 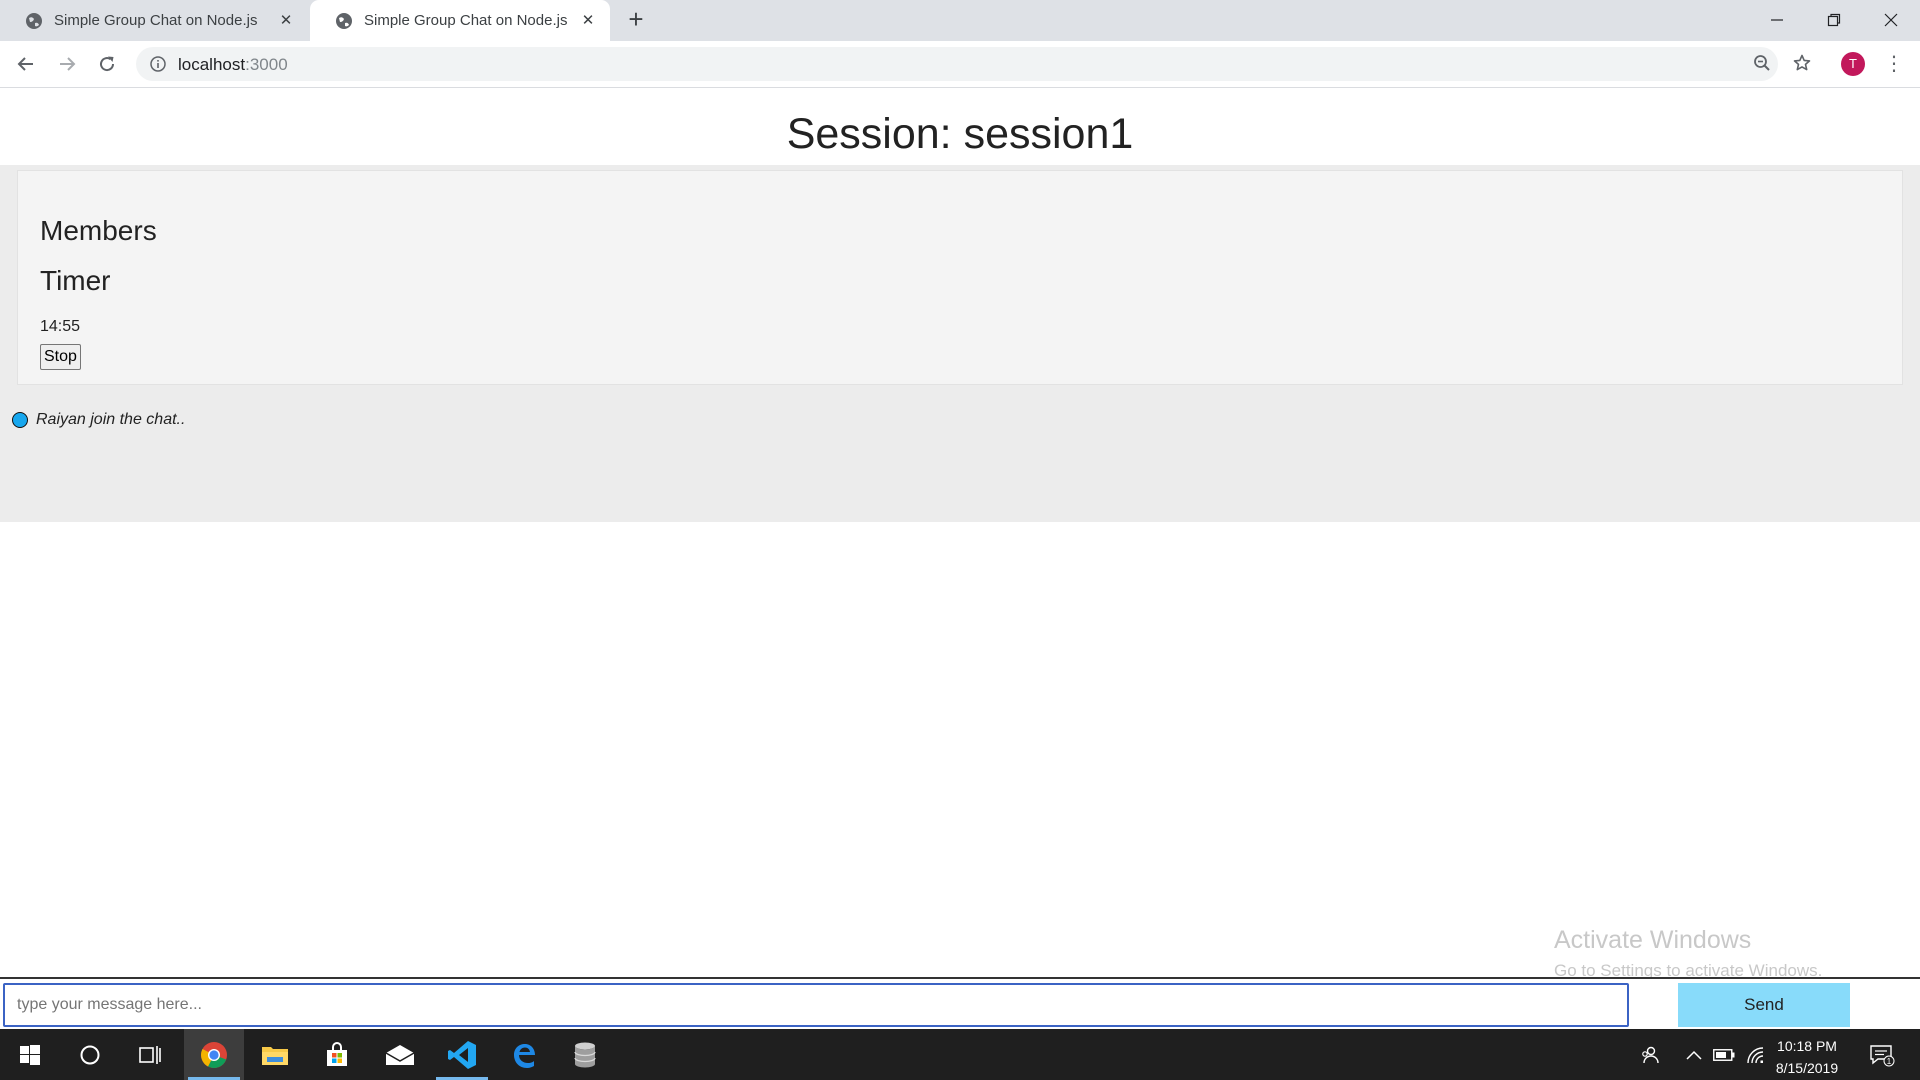 I want to click on address-bar: localhost:3000, so click(x=957, y=64).